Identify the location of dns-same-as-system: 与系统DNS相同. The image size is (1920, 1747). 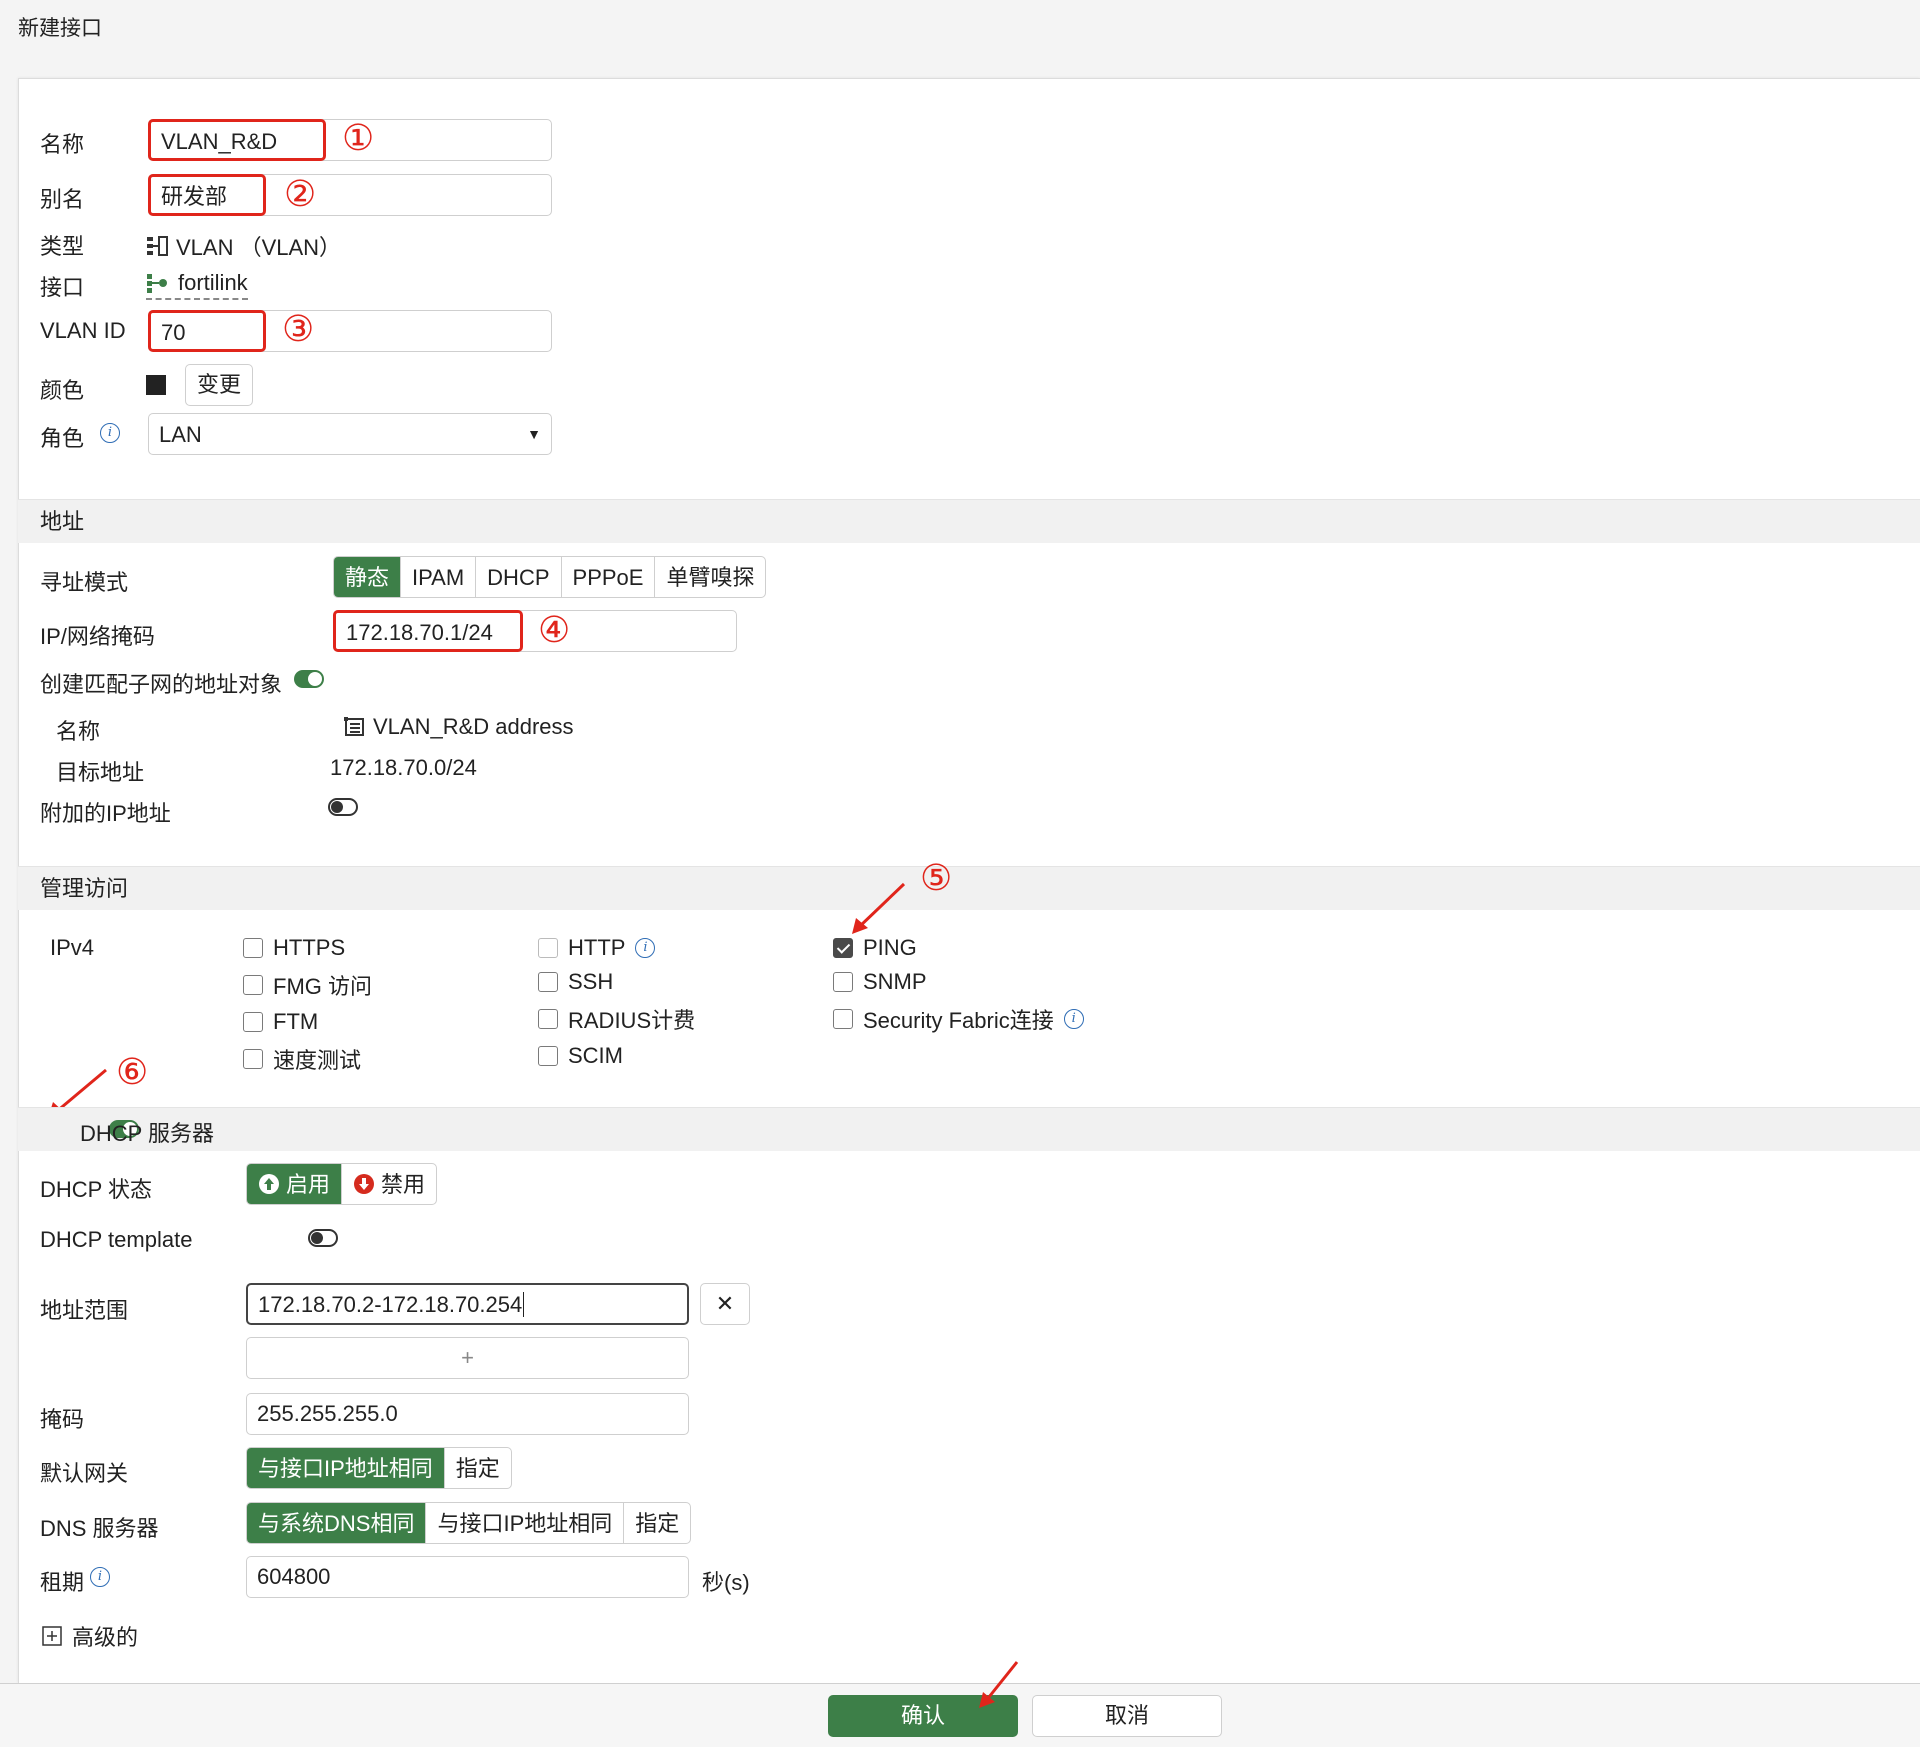
(337, 1523).